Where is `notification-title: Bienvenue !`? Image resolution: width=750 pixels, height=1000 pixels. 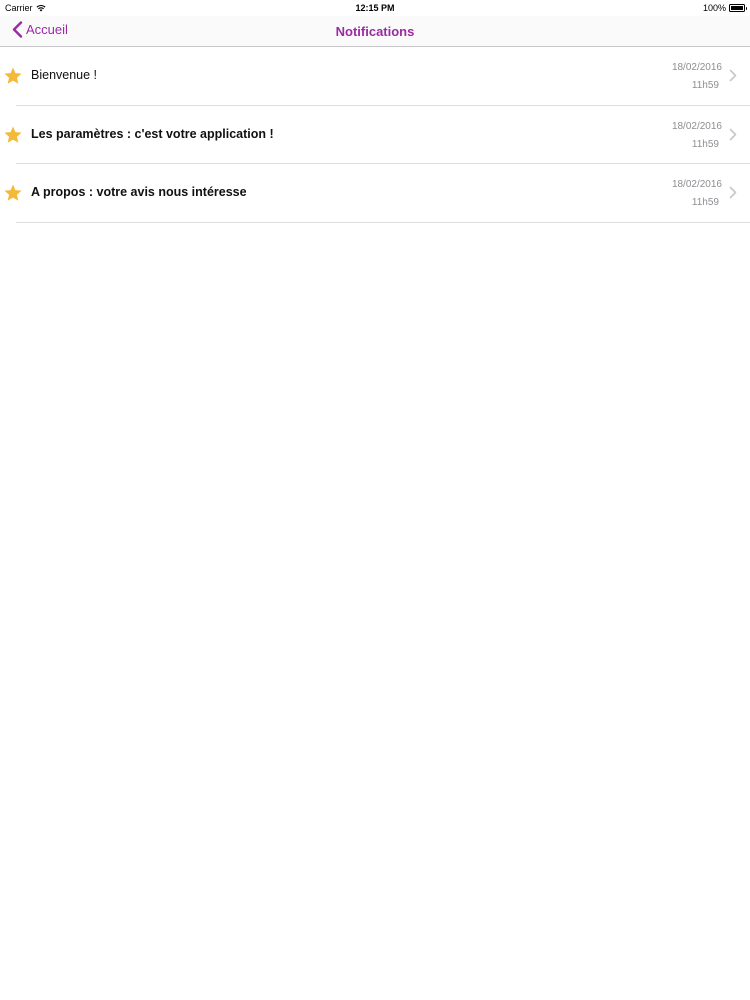 notification-title: Bienvenue ! is located at coordinates (64, 75).